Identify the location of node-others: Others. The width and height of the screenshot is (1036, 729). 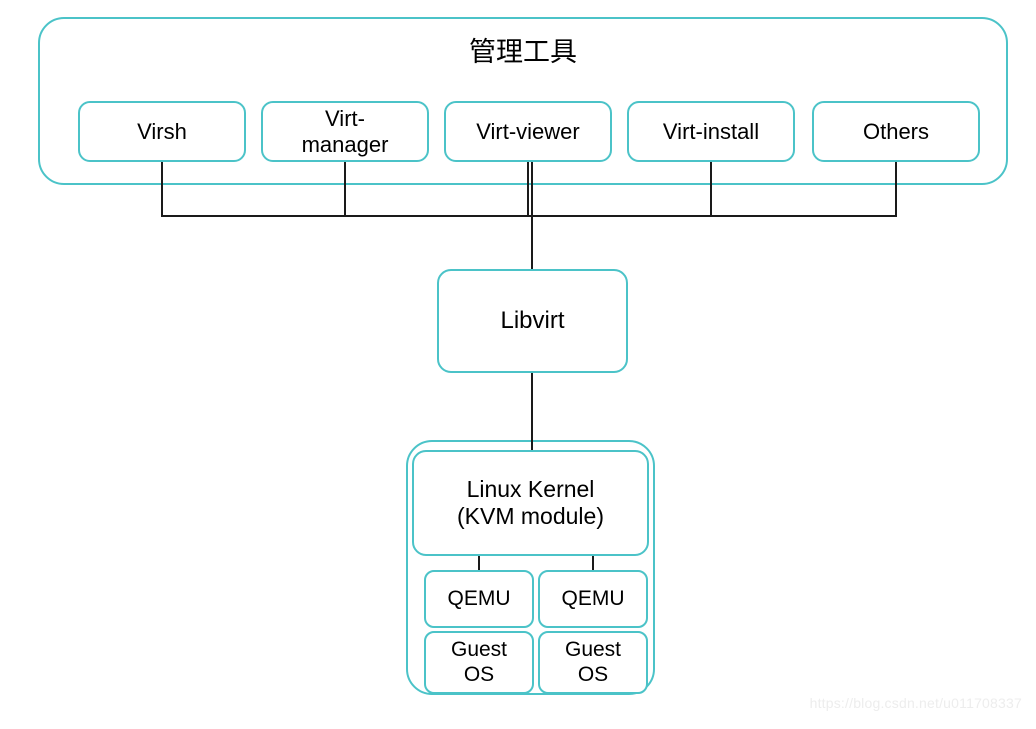
(896, 131).